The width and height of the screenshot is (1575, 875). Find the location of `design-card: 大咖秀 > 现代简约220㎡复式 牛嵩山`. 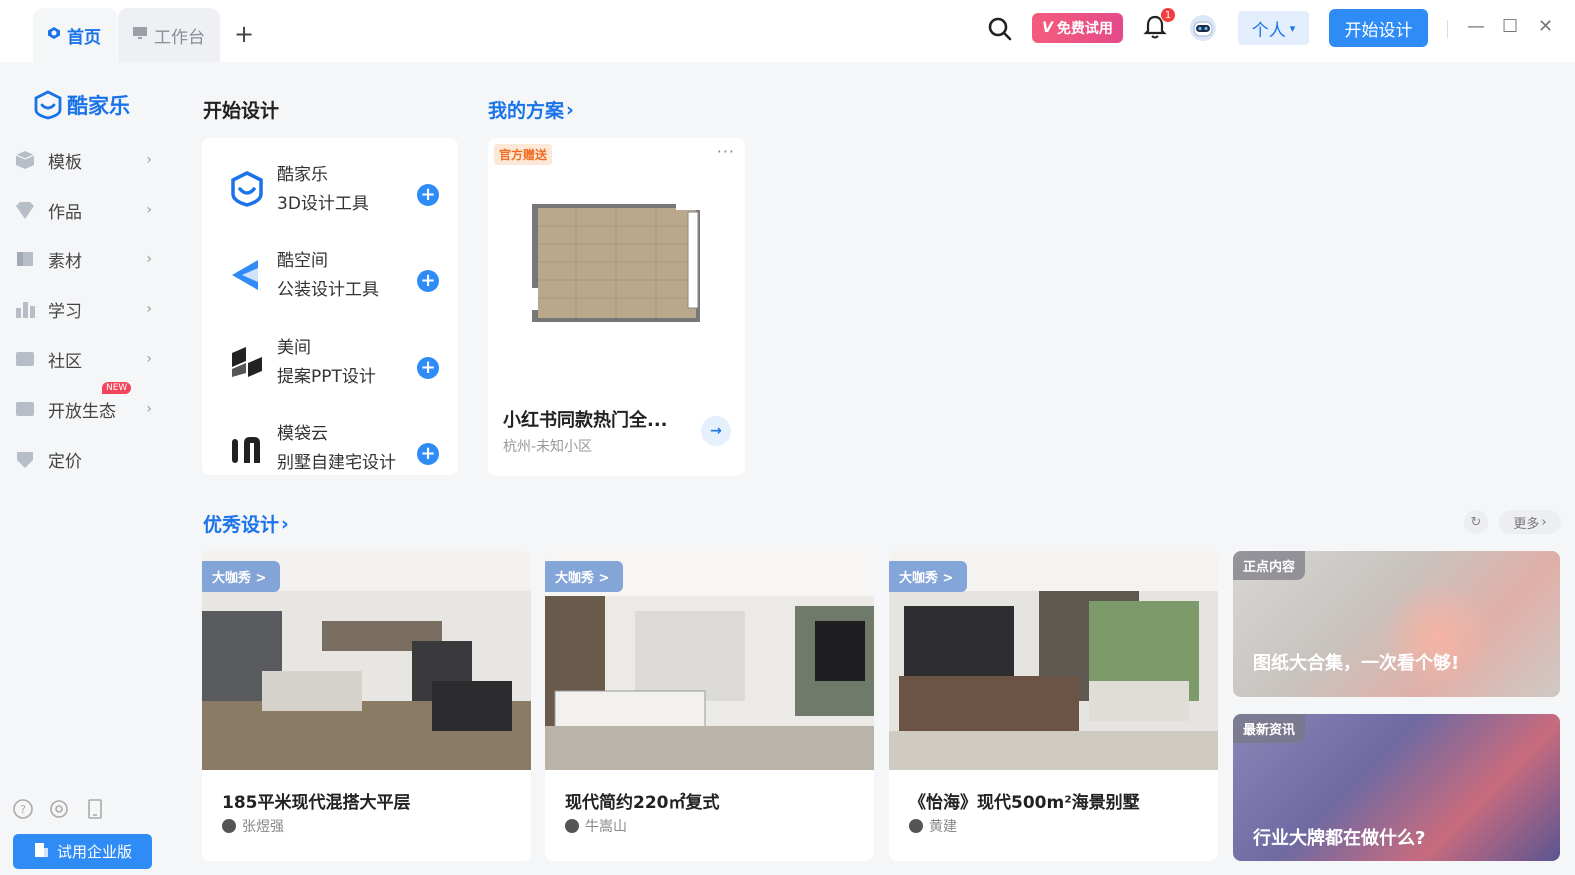

design-card: 大咖秀 > 现代简约220㎡复式 牛嵩山 is located at coordinates (709, 706).